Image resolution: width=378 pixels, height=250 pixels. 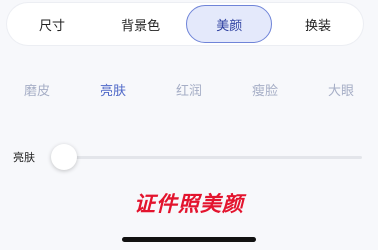 I want to click on tab-beauty: 美颜, so click(x=229, y=24).